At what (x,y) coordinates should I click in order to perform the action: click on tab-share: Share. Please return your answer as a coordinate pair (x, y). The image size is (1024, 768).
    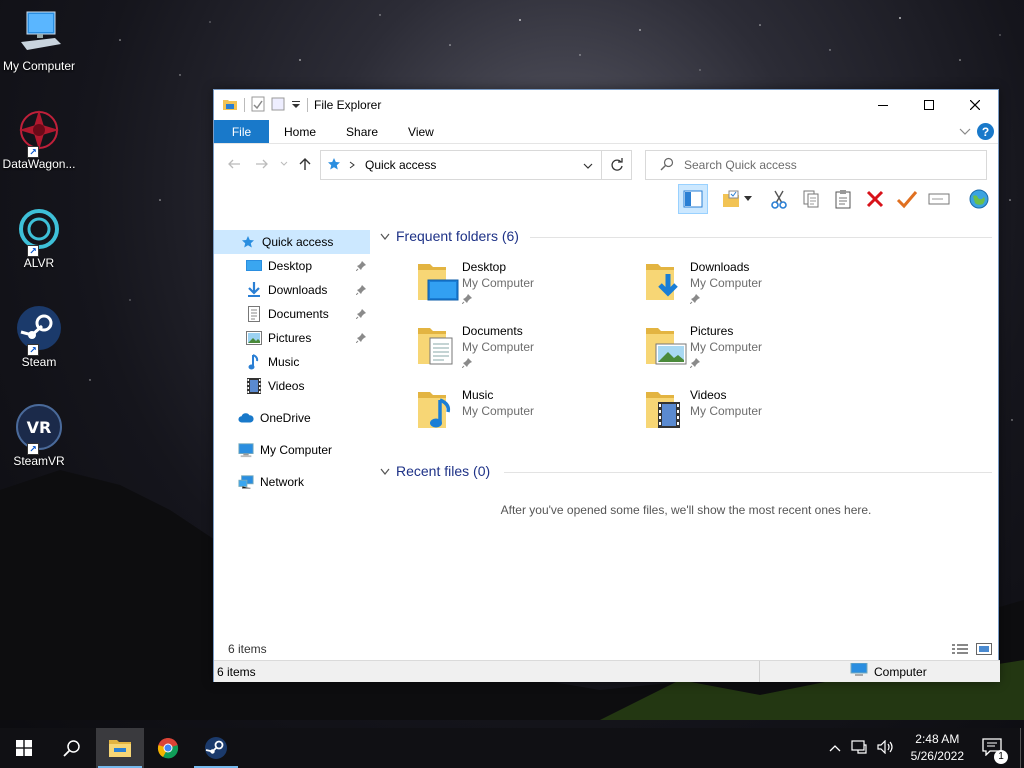
    Looking at the image, I should click on (362, 131).